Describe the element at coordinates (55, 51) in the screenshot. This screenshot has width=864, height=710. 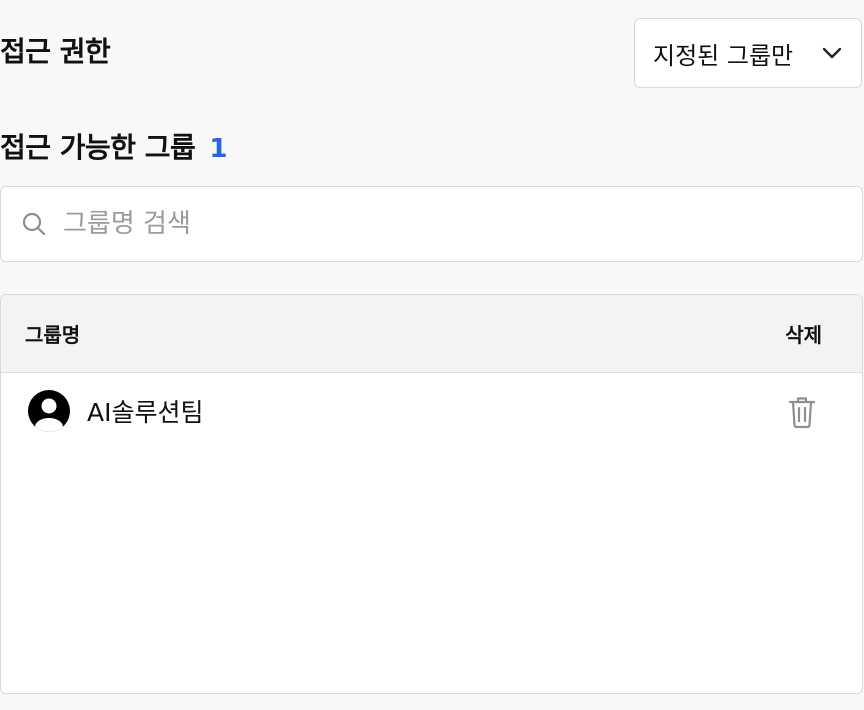
I see `access-permission-title: 접근 권한` at that location.